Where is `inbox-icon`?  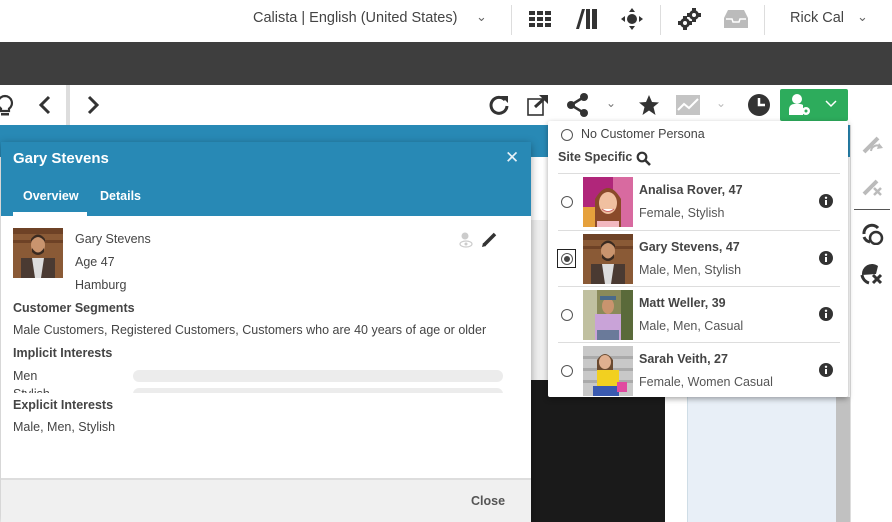
inbox-icon is located at coordinates (736, 19).